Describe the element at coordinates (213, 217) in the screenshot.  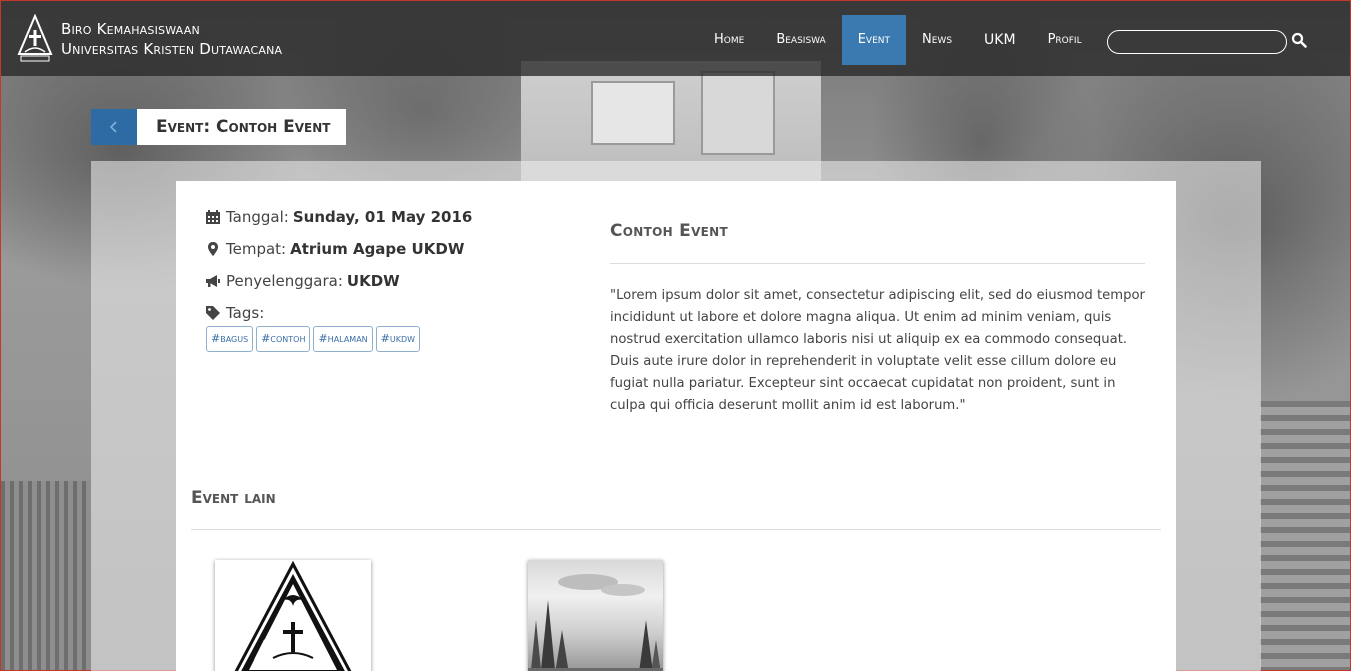
I see `calendar-icon` at that location.